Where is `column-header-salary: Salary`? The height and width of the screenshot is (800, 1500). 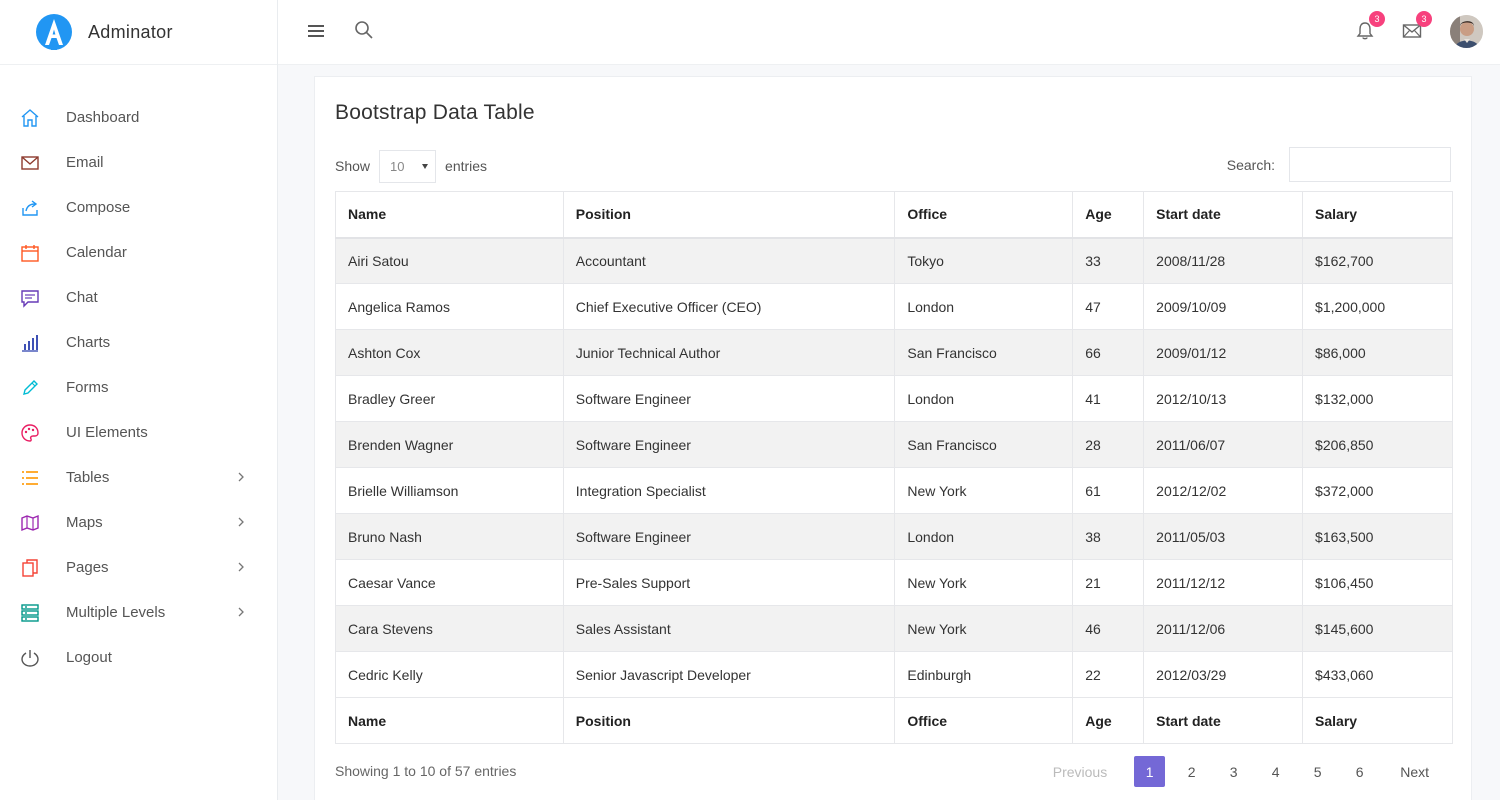 column-header-salary: Salary is located at coordinates (1377, 215).